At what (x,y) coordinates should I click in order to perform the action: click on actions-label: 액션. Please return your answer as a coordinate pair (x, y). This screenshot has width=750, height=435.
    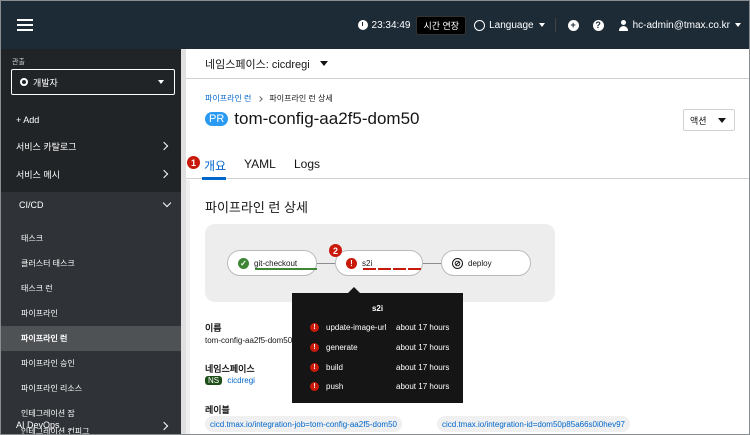
    Looking at the image, I should click on (698, 120).